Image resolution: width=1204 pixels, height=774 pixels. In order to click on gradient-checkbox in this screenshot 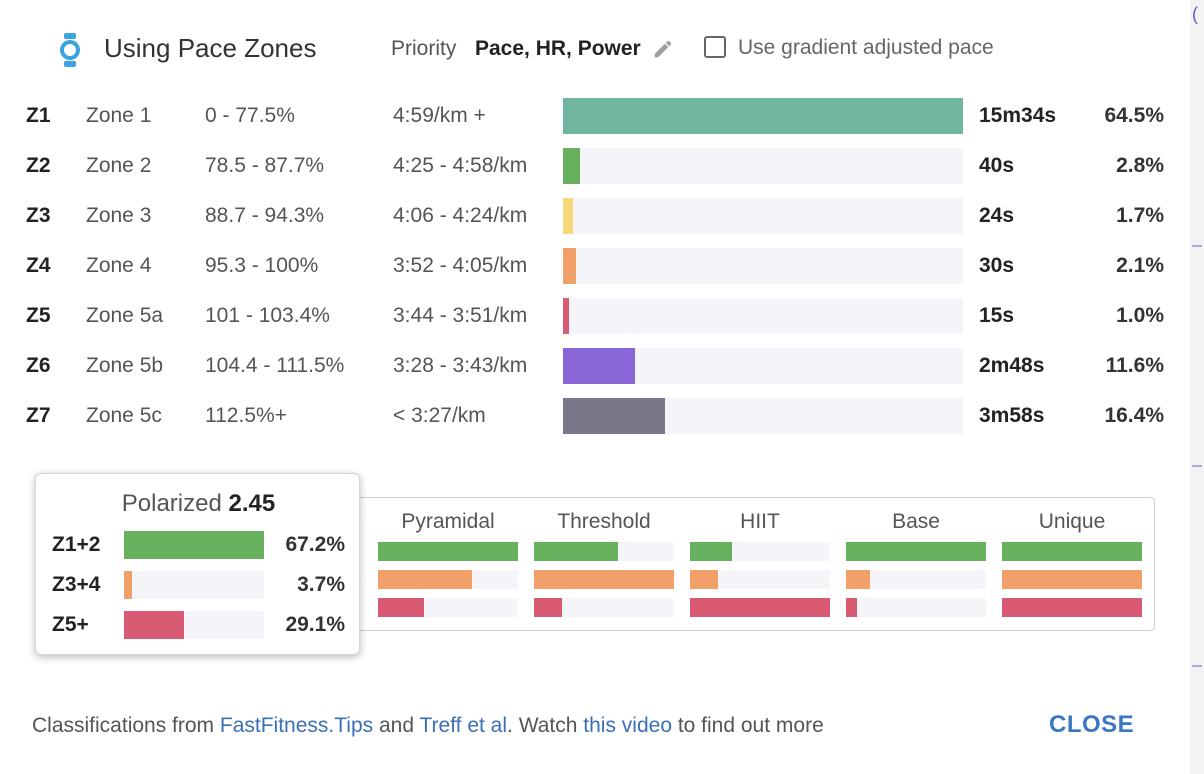, I will do `click(715, 47)`.